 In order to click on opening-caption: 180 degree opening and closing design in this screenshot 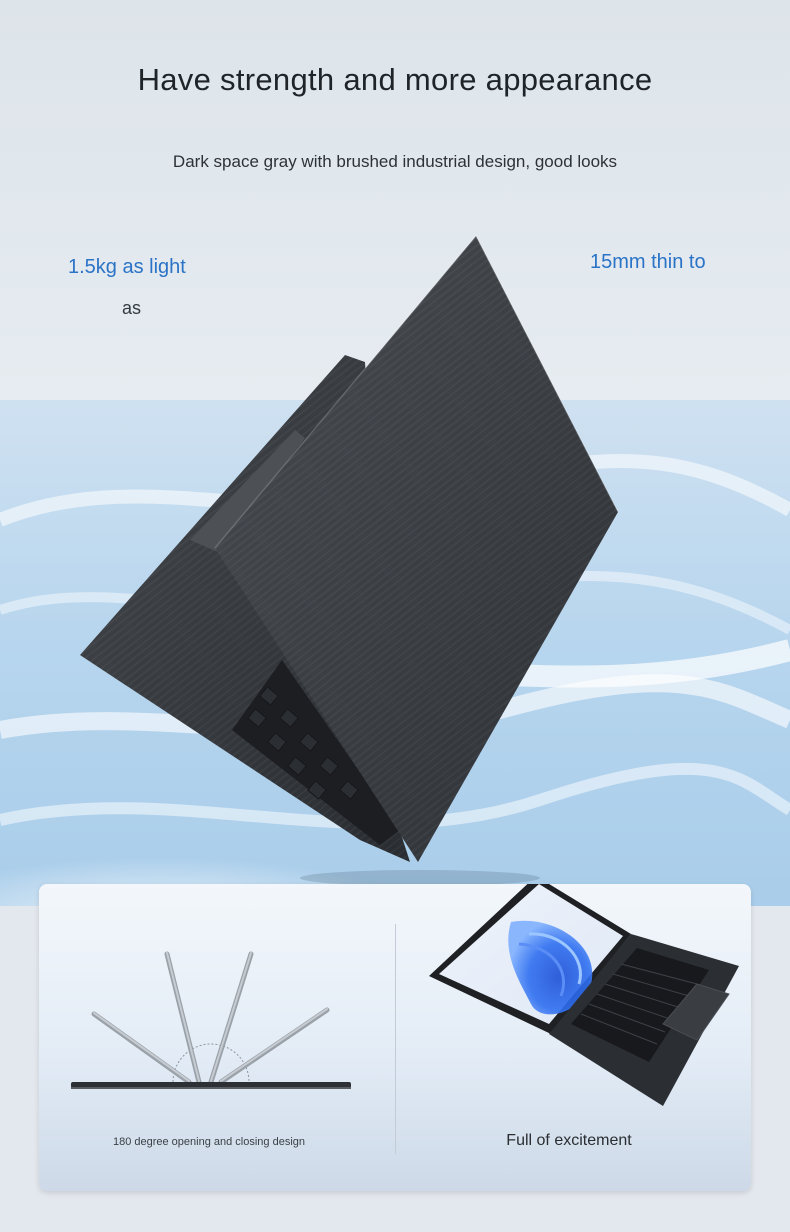, I will do `click(209, 1142)`.